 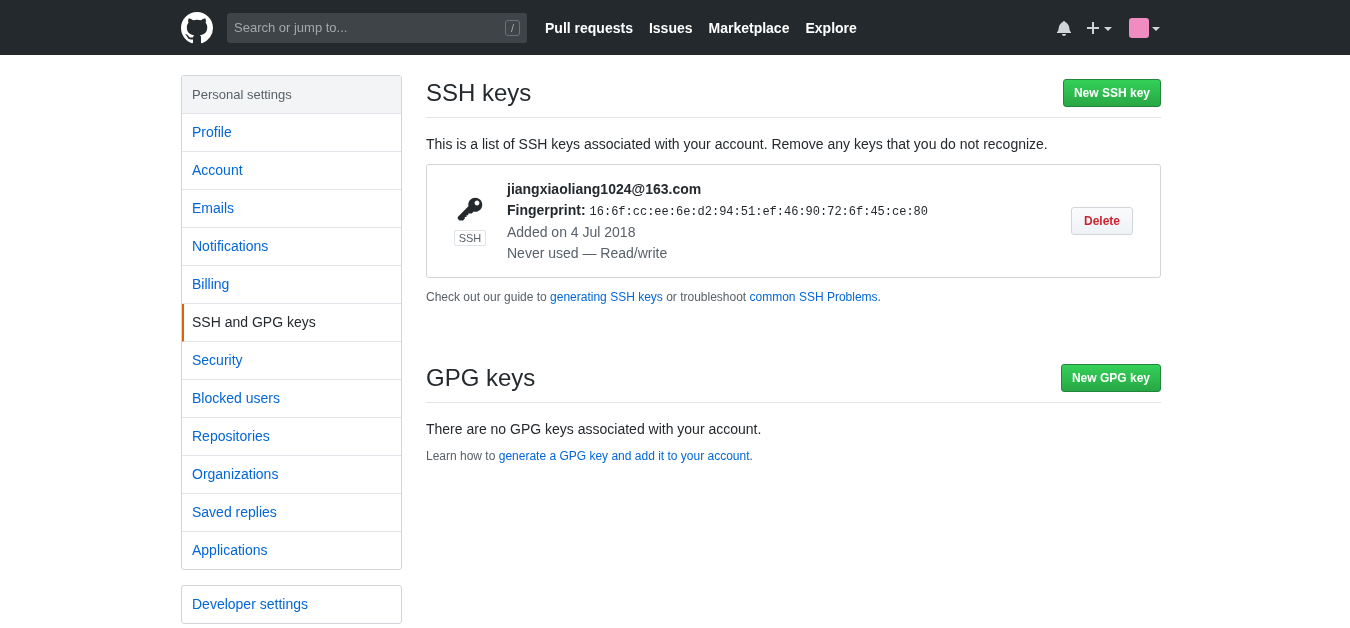 What do you see at coordinates (1139, 27) in the screenshot?
I see `avatar-icon` at bounding box center [1139, 27].